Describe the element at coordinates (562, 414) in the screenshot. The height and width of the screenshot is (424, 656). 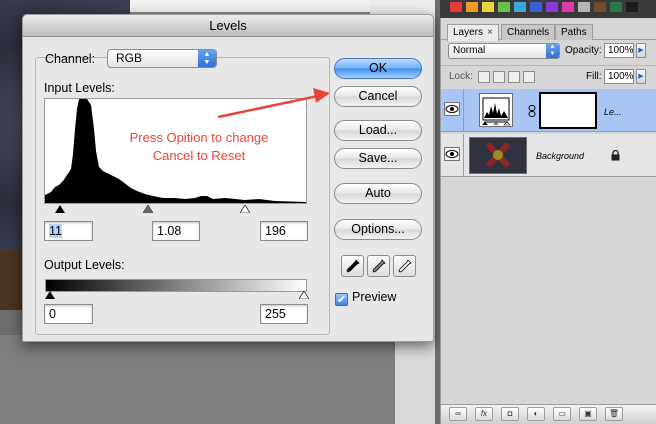
I see `folder-icon: ▭` at that location.